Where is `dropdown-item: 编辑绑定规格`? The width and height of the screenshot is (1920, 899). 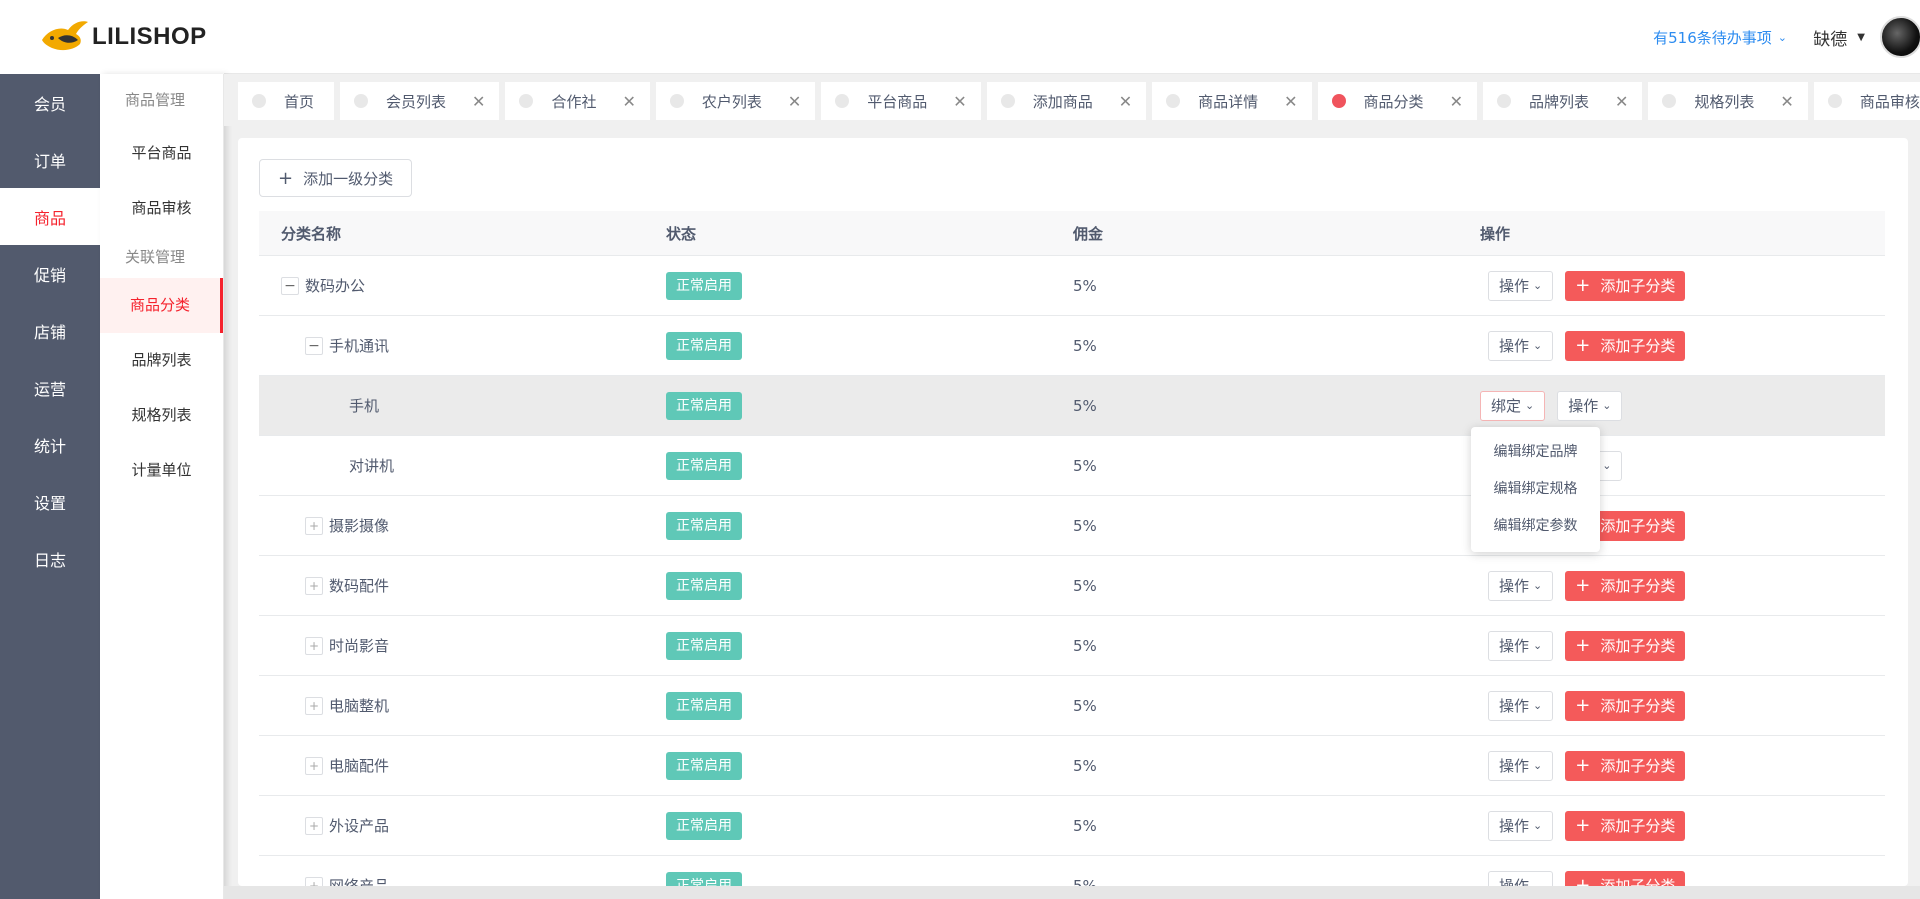 dropdown-item: 编辑绑定规格 is located at coordinates (1535, 489).